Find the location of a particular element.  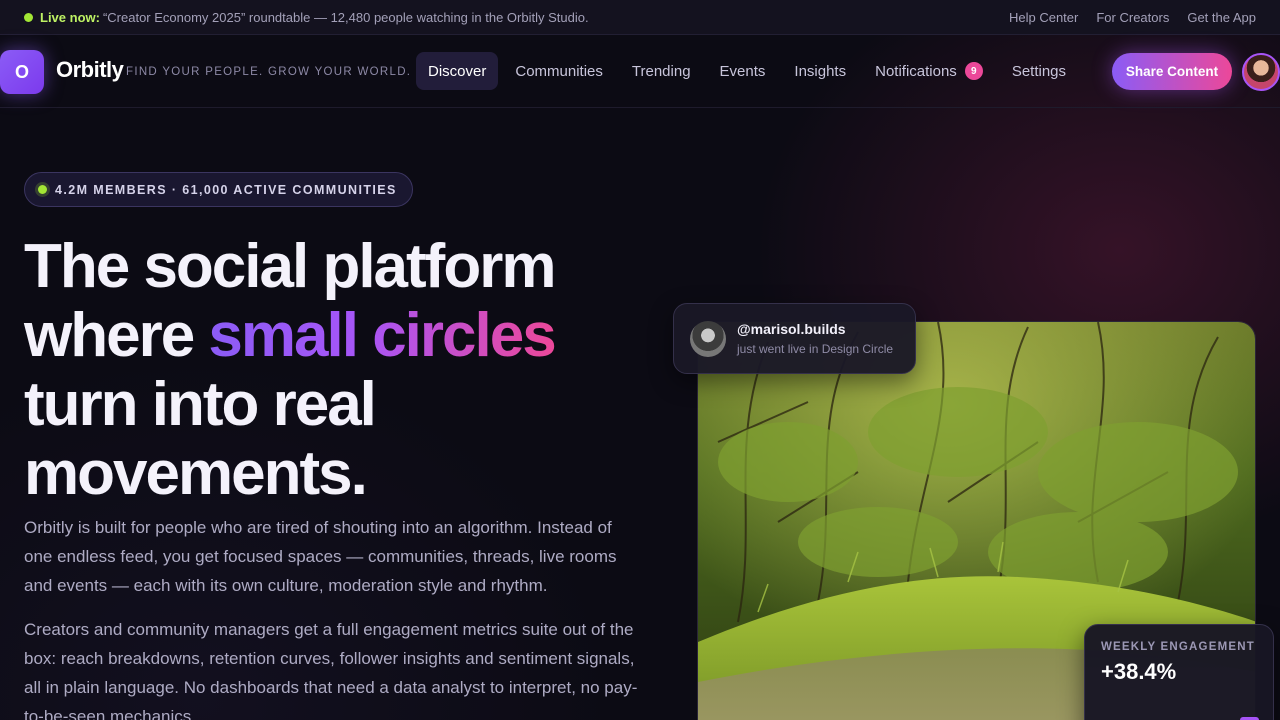

nav-item-notifications: Notifications 9 is located at coordinates (929, 71).